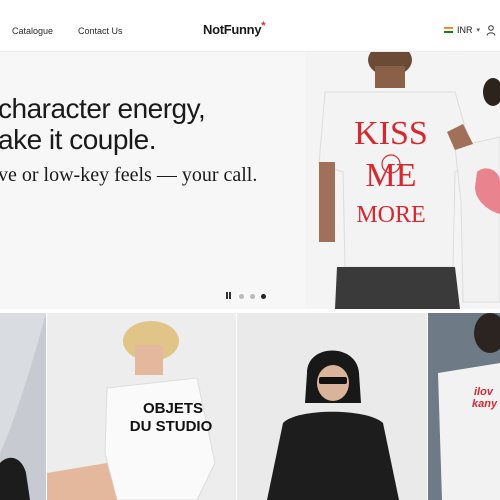  What do you see at coordinates (391, 133) in the screenshot?
I see `shirt-print-kiss: KISS` at bounding box center [391, 133].